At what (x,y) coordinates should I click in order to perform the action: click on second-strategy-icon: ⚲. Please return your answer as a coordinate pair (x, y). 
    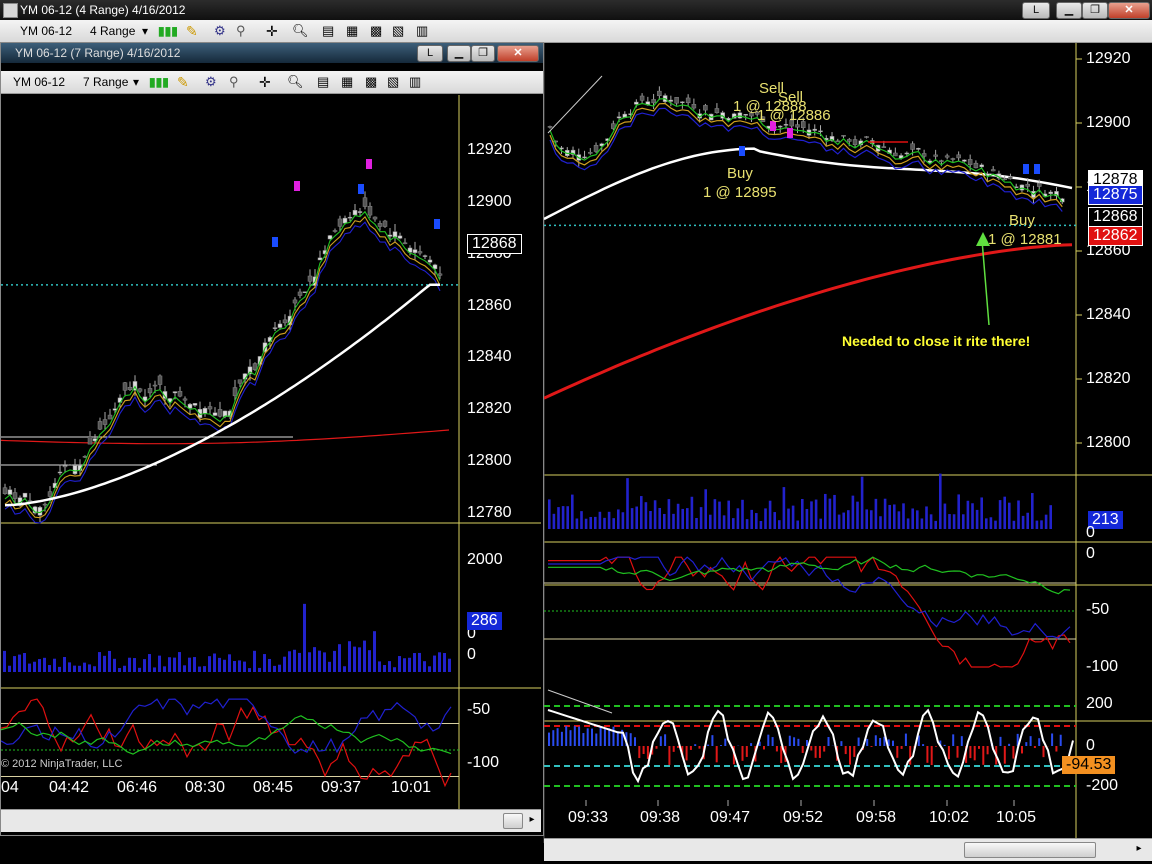
    Looking at the image, I should click on (237, 82).